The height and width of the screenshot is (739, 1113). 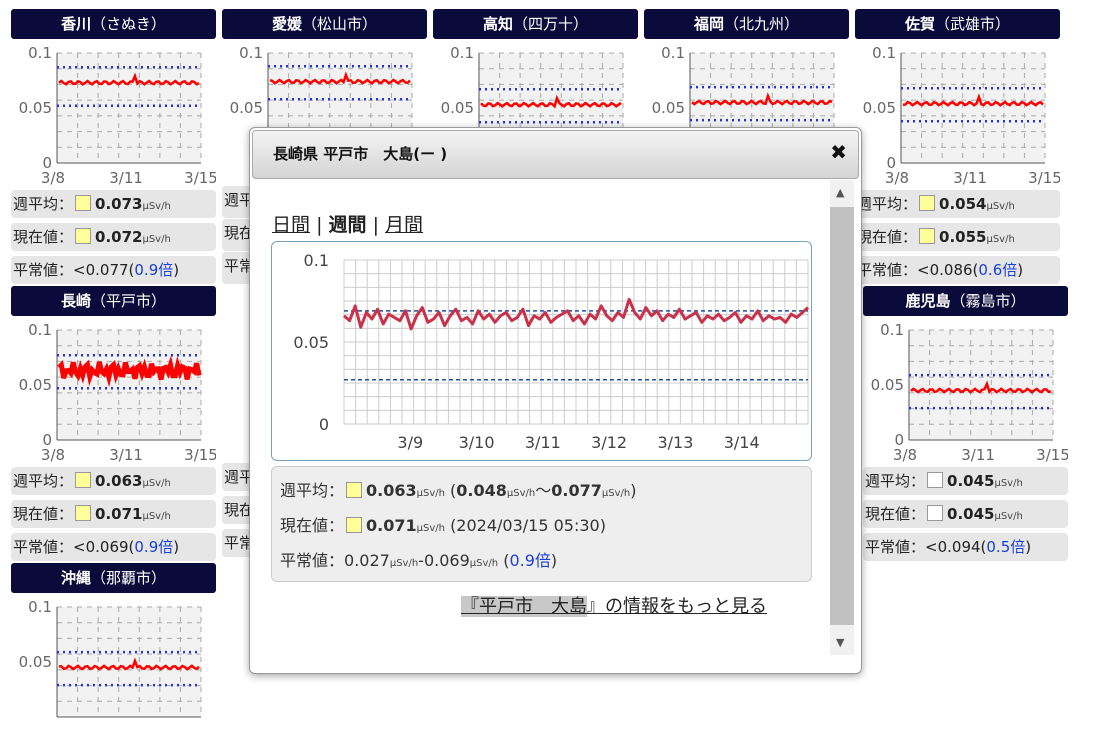 I want to click on normal-value: <0.077, so click(x=101, y=270).